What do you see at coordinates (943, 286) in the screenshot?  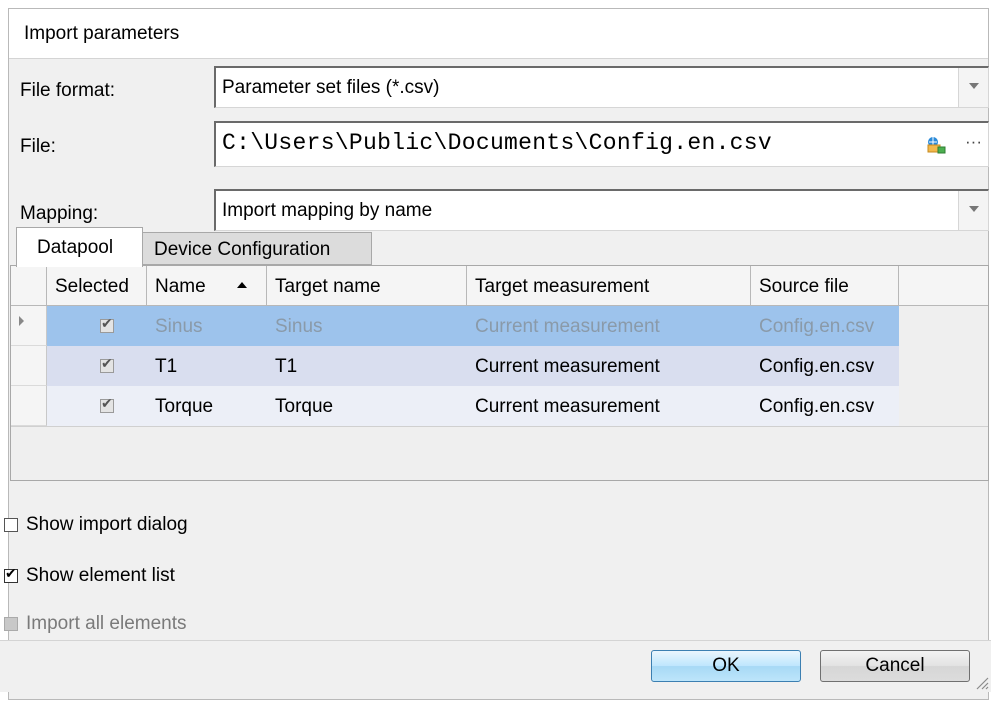 I see `column-header-filler` at bounding box center [943, 286].